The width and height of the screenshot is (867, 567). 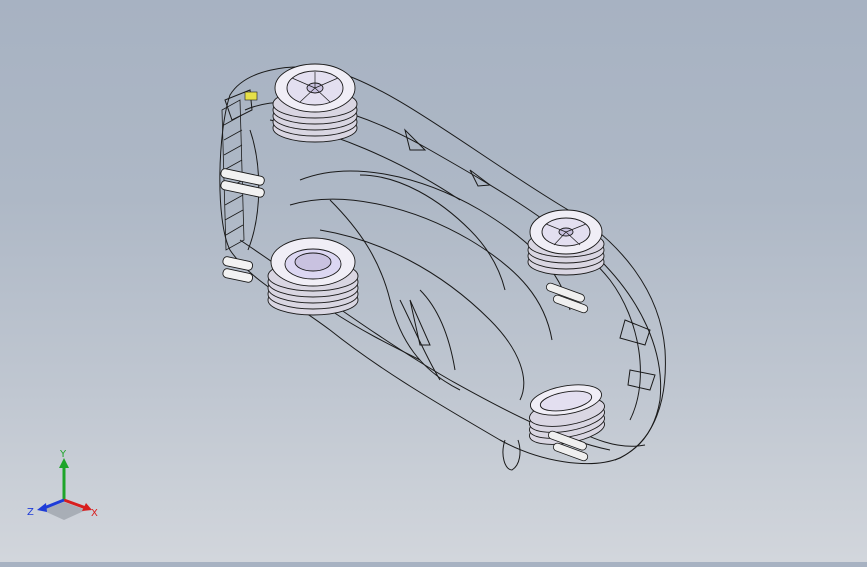 What do you see at coordinates (315, 103) in the screenshot?
I see `wheel-rear-left` at bounding box center [315, 103].